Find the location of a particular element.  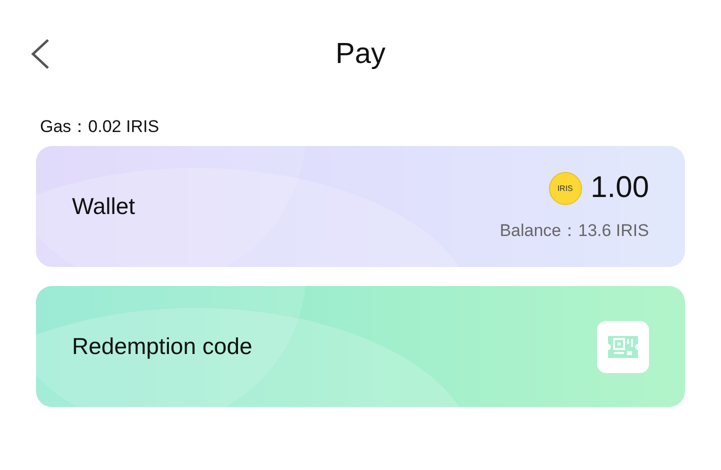

coin-badge: IRIS is located at coordinates (565, 188).